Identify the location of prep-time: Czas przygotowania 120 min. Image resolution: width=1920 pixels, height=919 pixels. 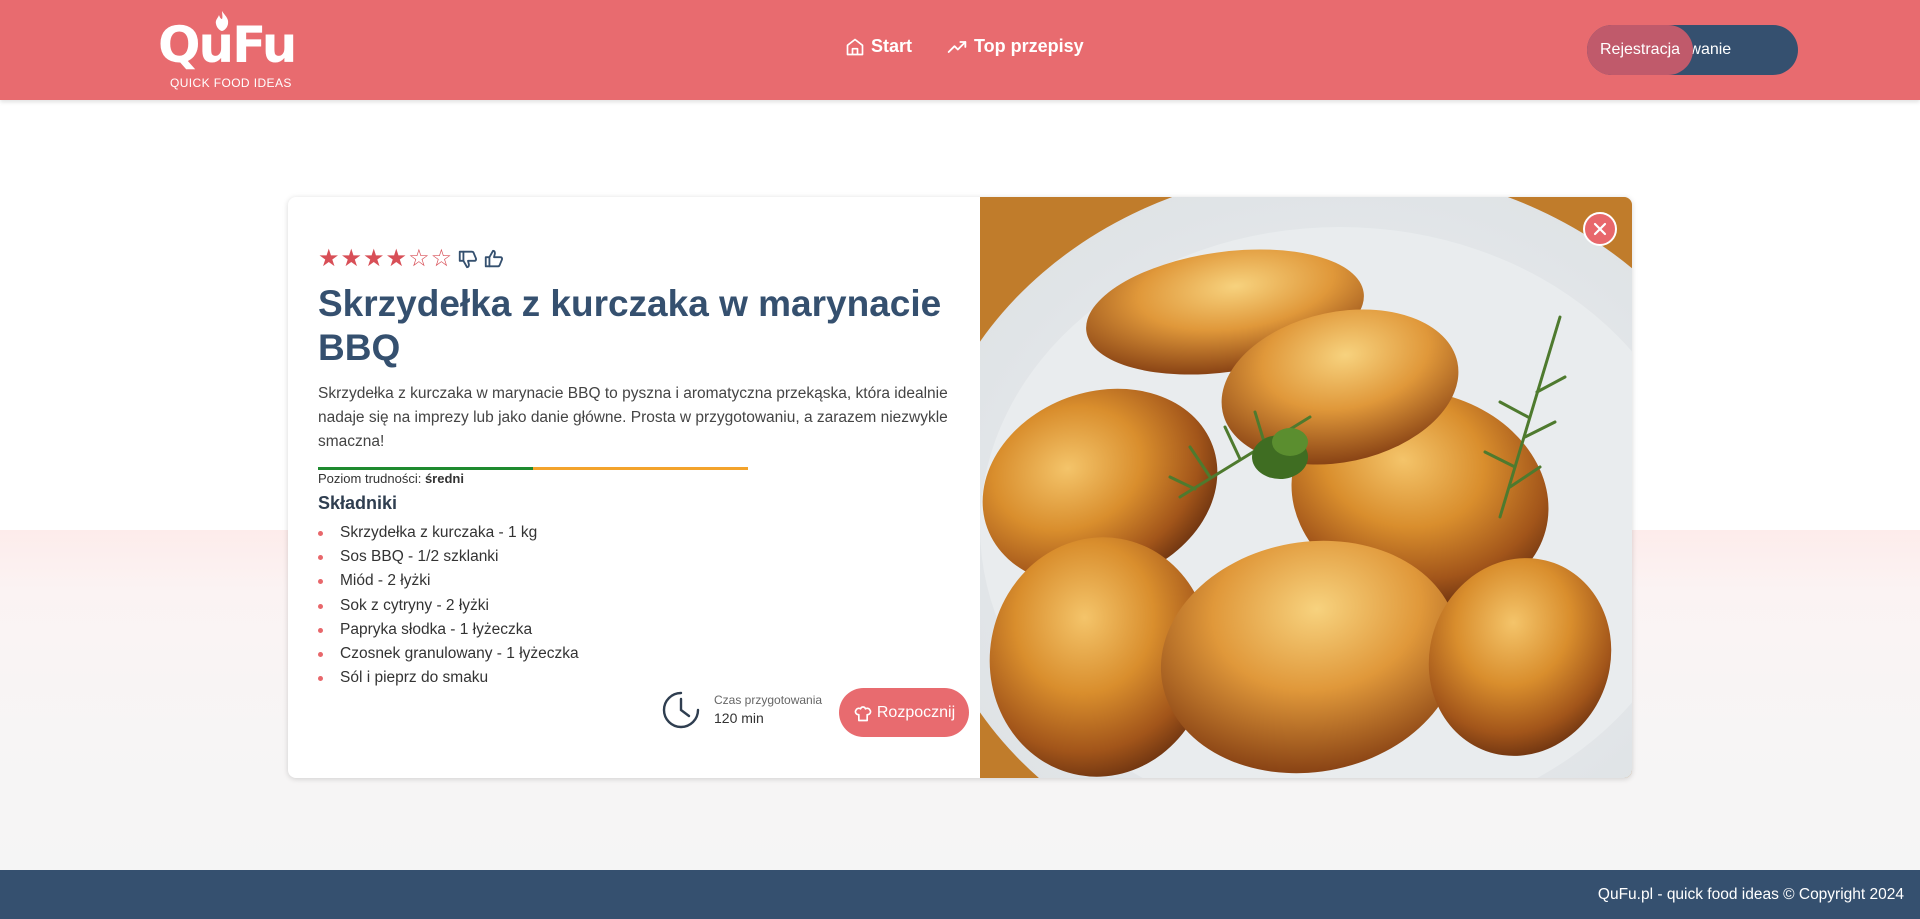
(741, 710).